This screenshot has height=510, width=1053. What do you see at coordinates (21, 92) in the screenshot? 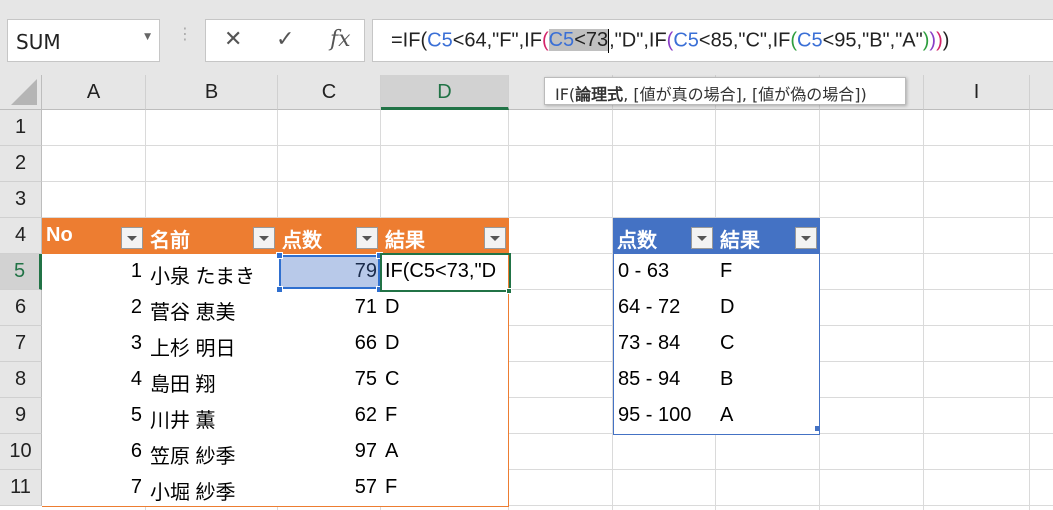
I see `select-all-button` at bounding box center [21, 92].